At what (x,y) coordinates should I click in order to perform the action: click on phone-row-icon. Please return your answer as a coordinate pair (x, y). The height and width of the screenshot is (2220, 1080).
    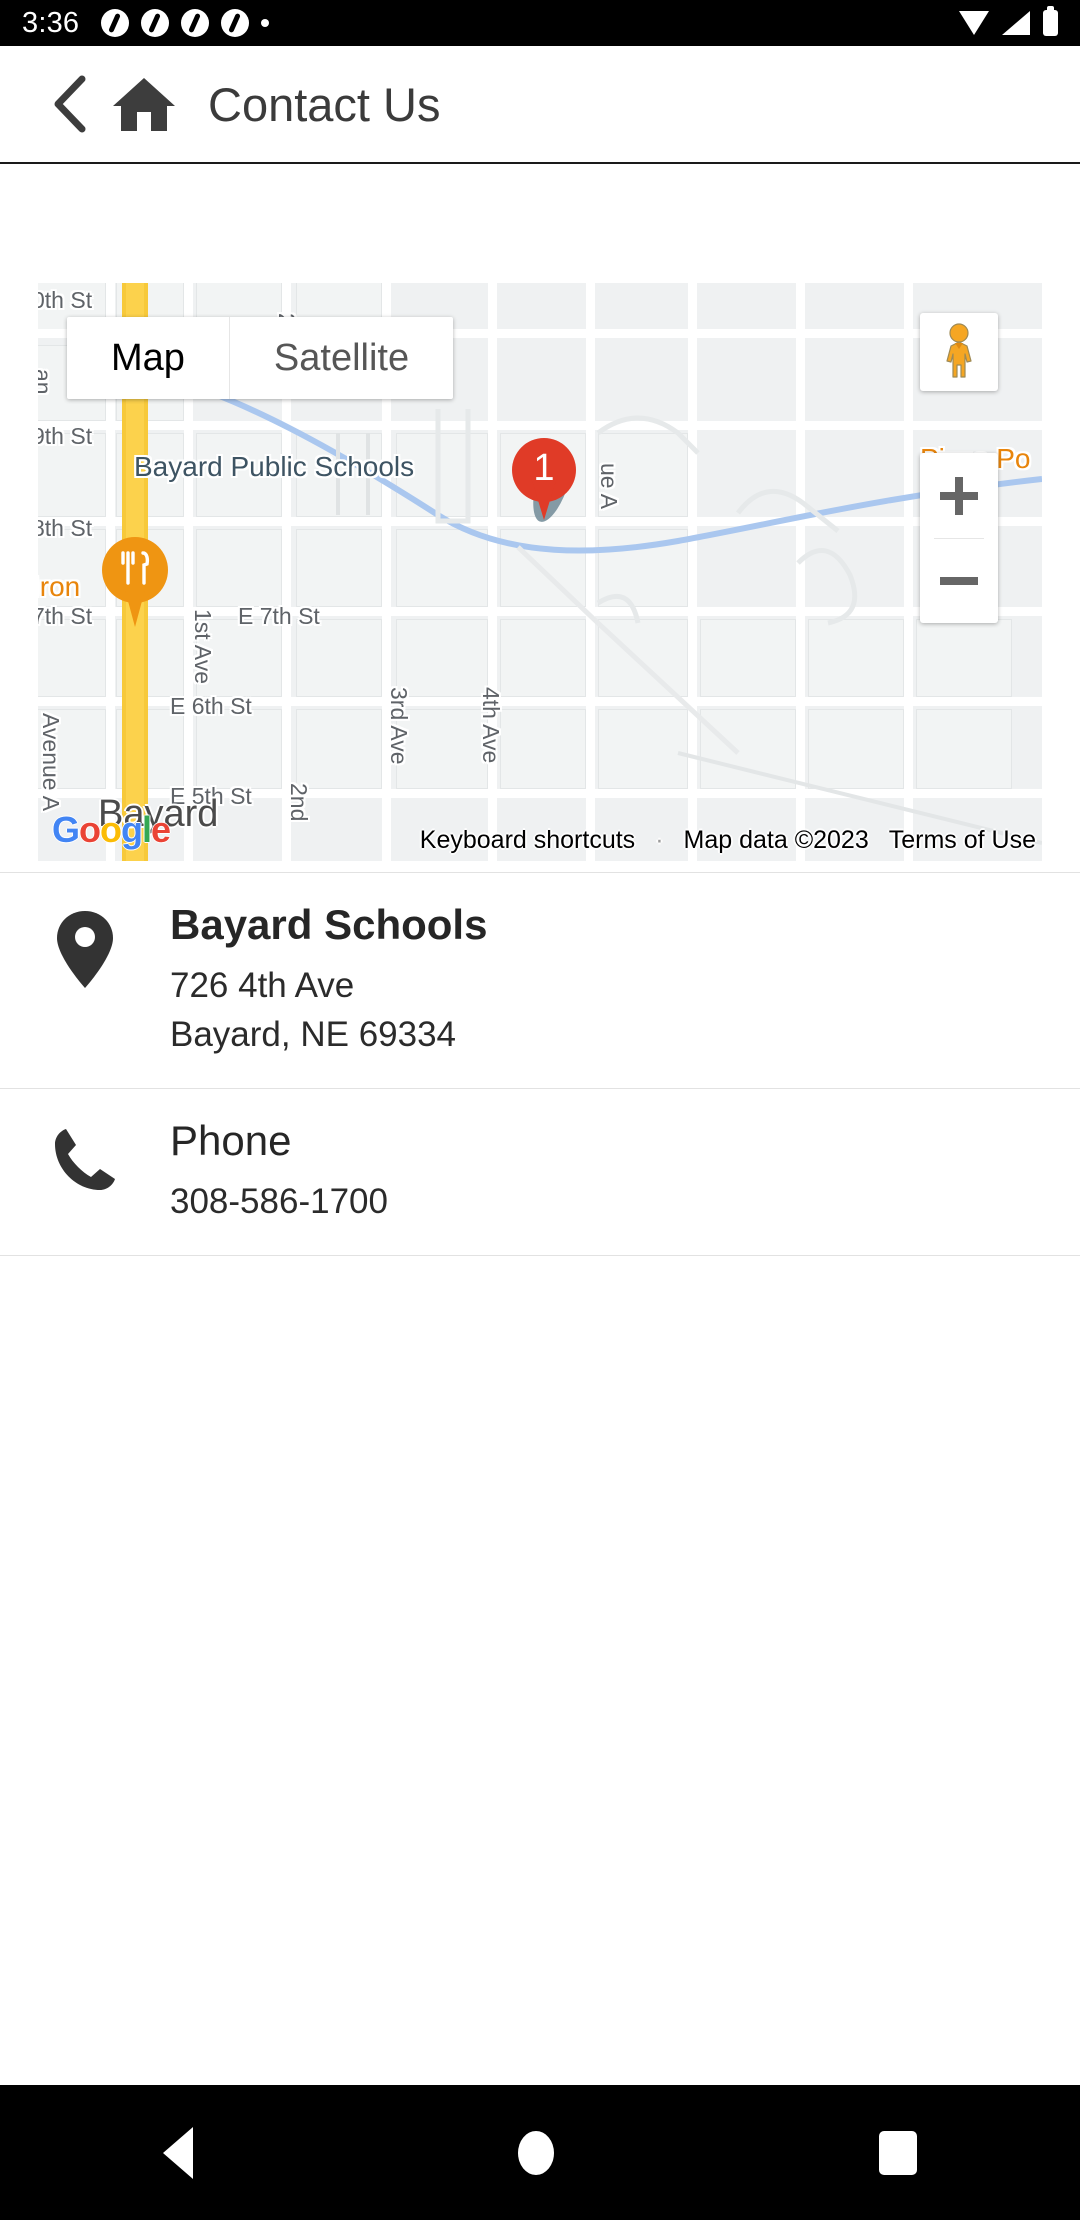
    Looking at the image, I should click on (85, 1172).